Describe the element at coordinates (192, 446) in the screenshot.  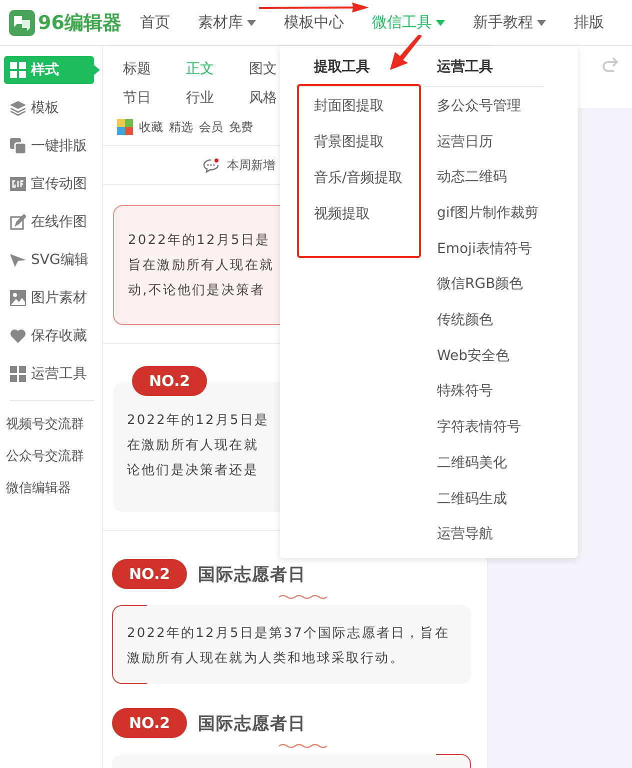
I see `card-text: 在激励所有人现在就` at that location.